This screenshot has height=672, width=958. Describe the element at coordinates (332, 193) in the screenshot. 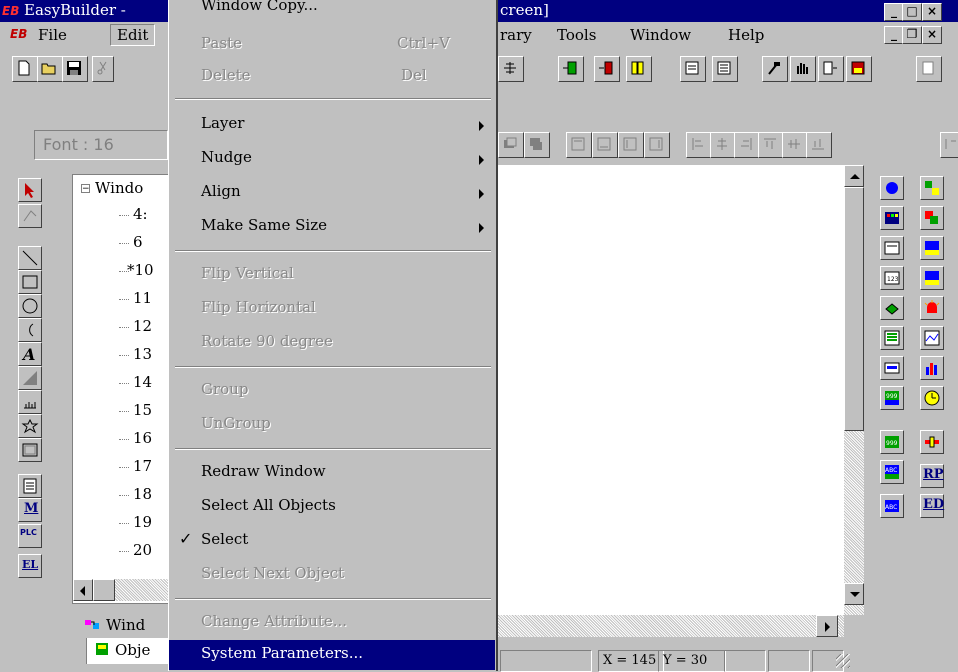

I see `menu-item-align: Align` at that location.